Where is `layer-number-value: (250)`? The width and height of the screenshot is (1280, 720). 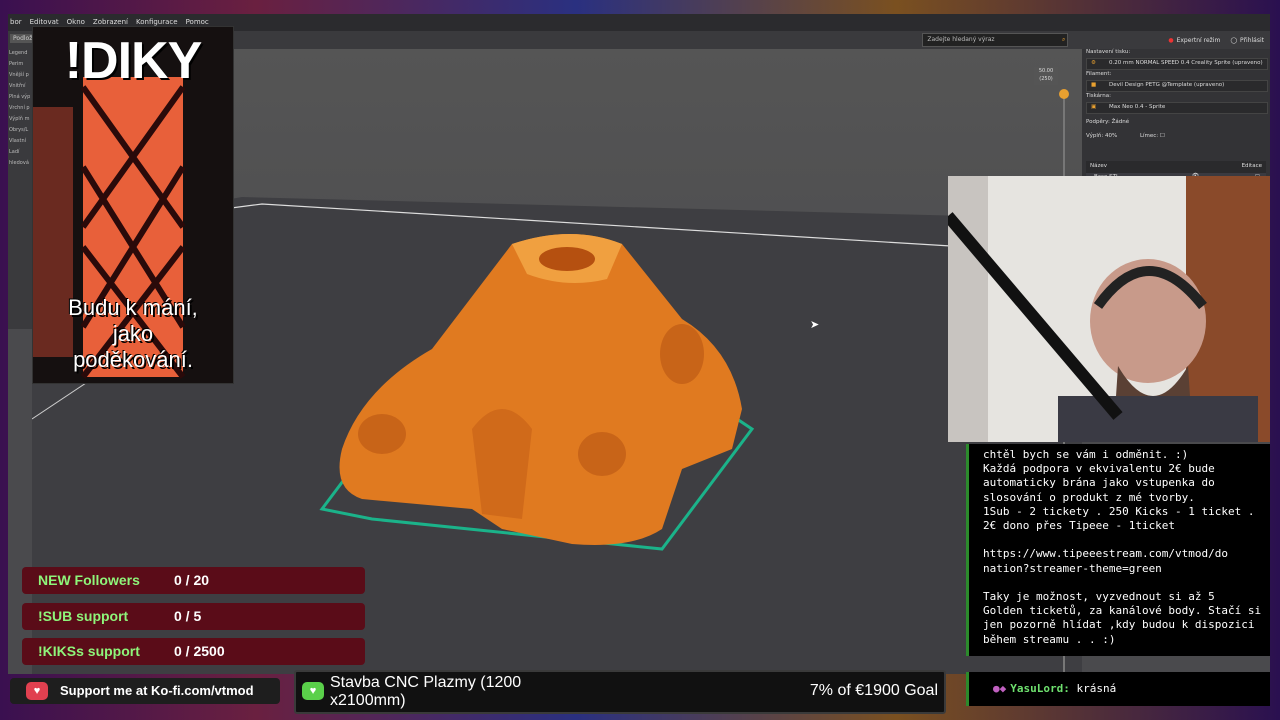 layer-number-value: (250) is located at coordinates (1046, 79).